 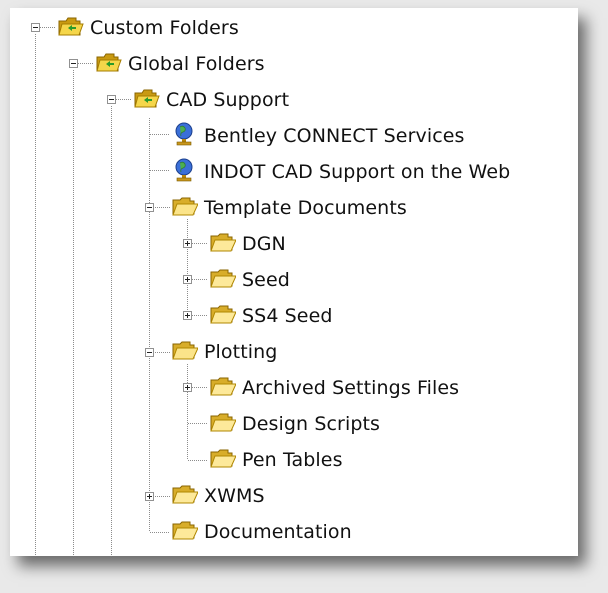 I want to click on tree-item: Archived Settings Files, so click(x=333, y=388).